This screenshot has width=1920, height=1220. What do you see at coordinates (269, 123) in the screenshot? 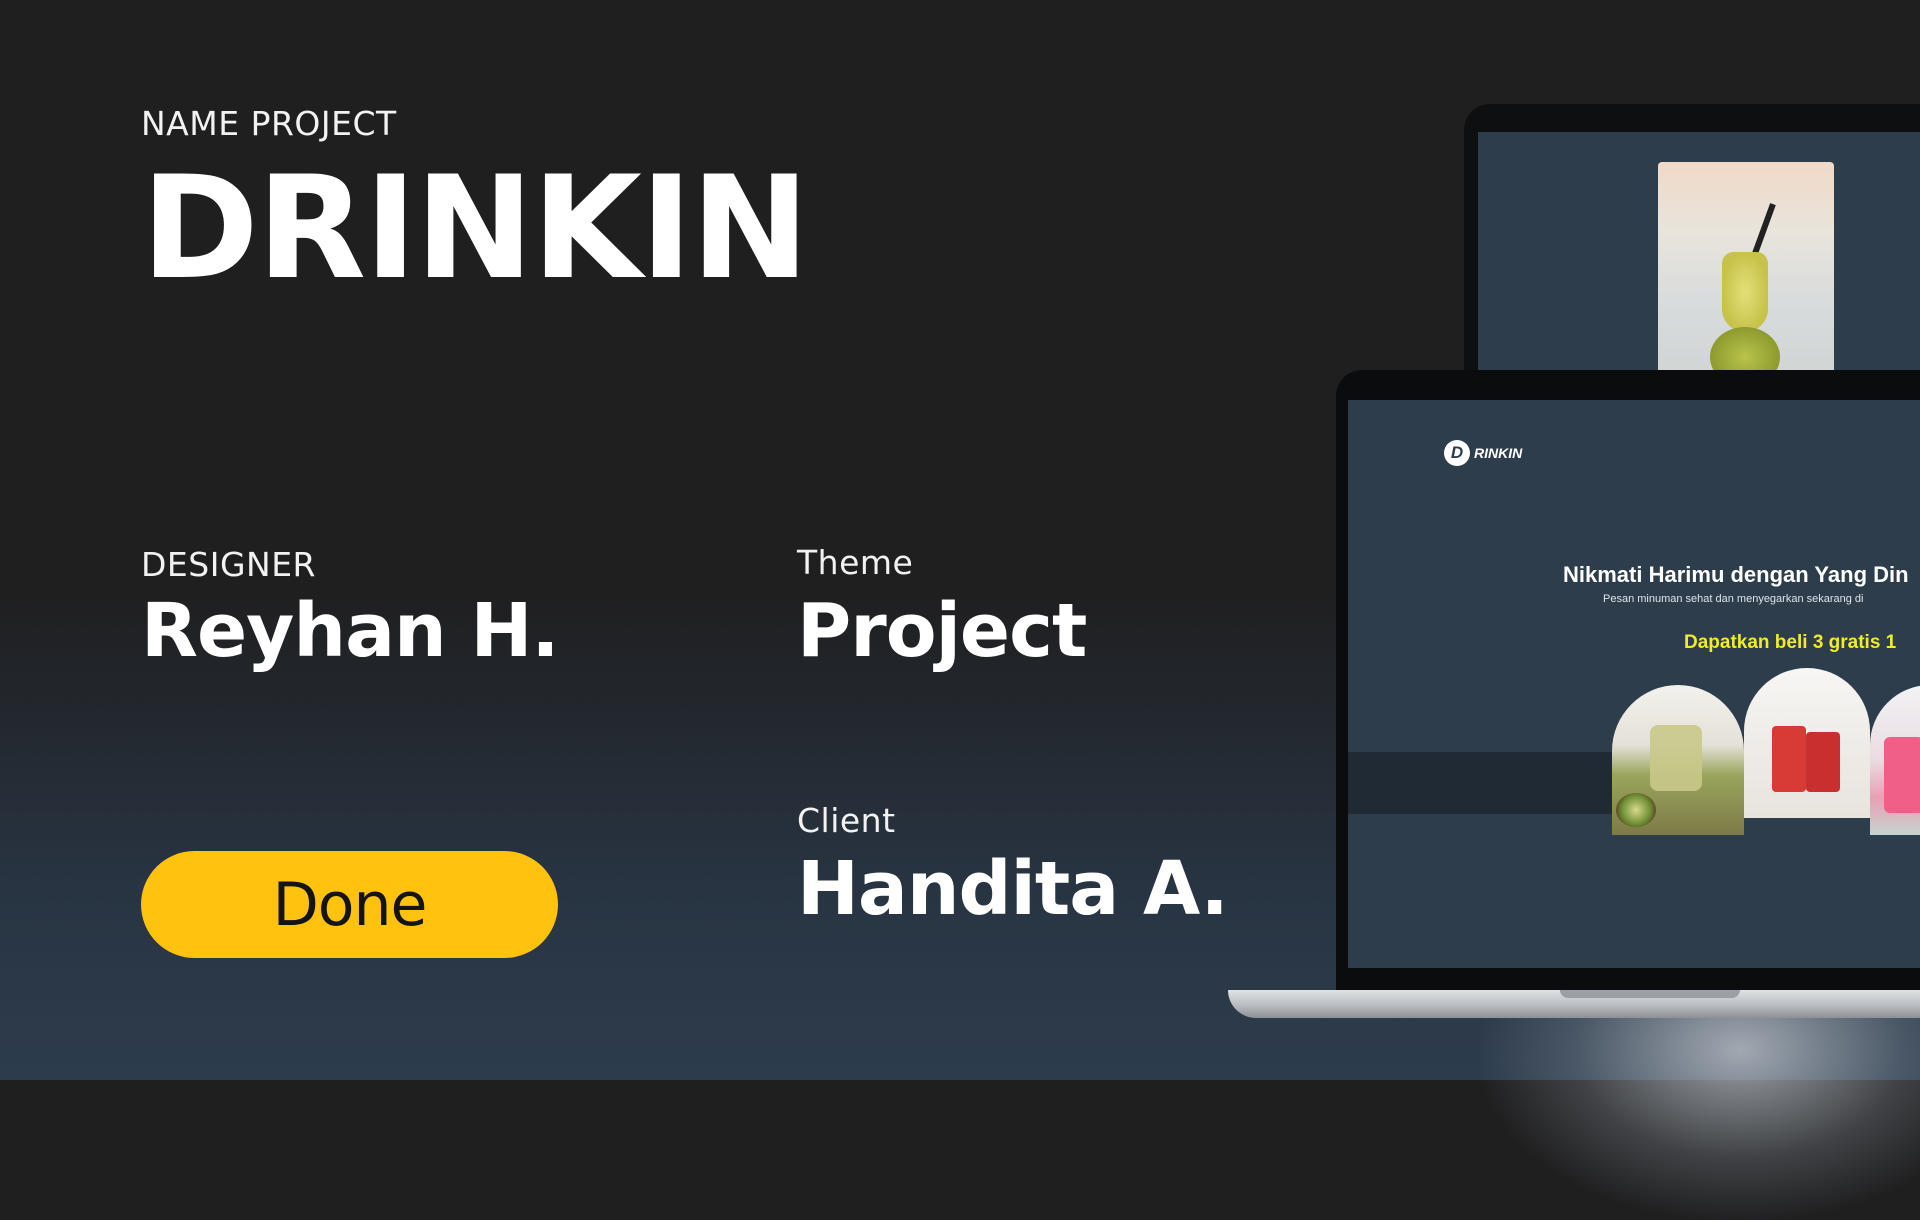
I see `project-name-label: NAME PROJECT` at bounding box center [269, 123].